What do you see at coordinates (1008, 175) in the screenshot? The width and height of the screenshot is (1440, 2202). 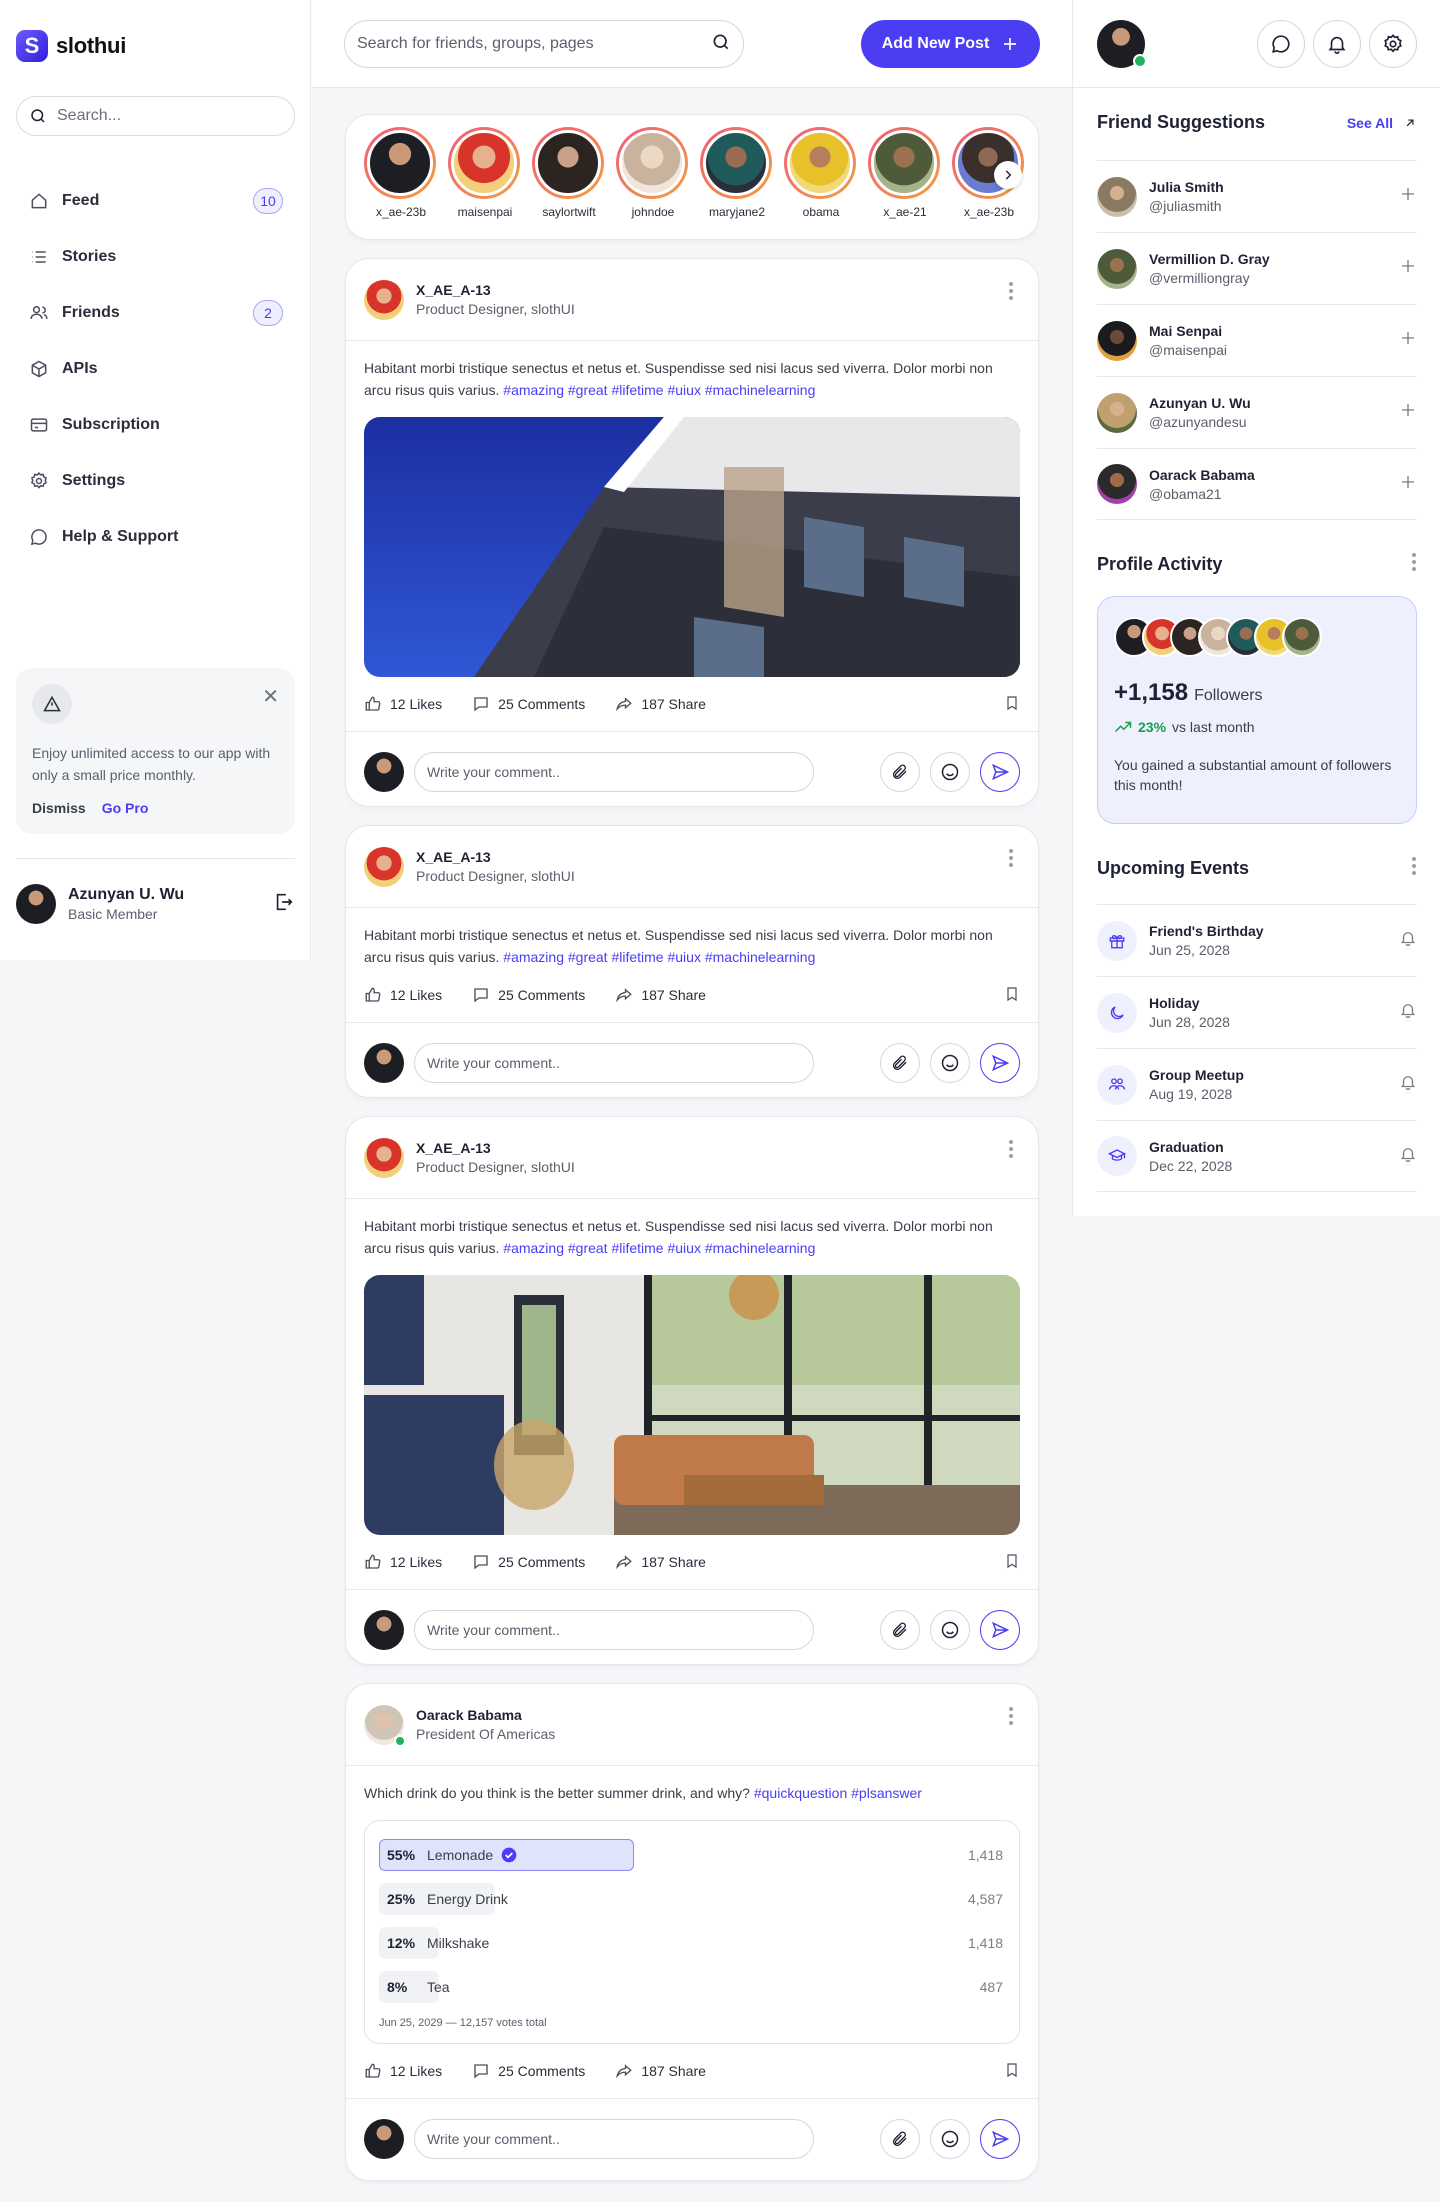 I see `chevron-right-icon` at bounding box center [1008, 175].